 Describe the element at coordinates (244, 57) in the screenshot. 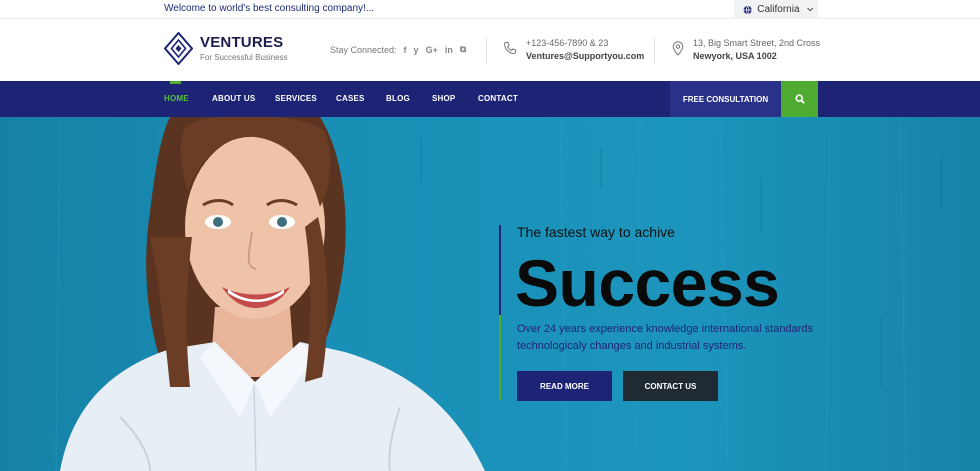

I see `brand-tagline: For Successful Business` at that location.